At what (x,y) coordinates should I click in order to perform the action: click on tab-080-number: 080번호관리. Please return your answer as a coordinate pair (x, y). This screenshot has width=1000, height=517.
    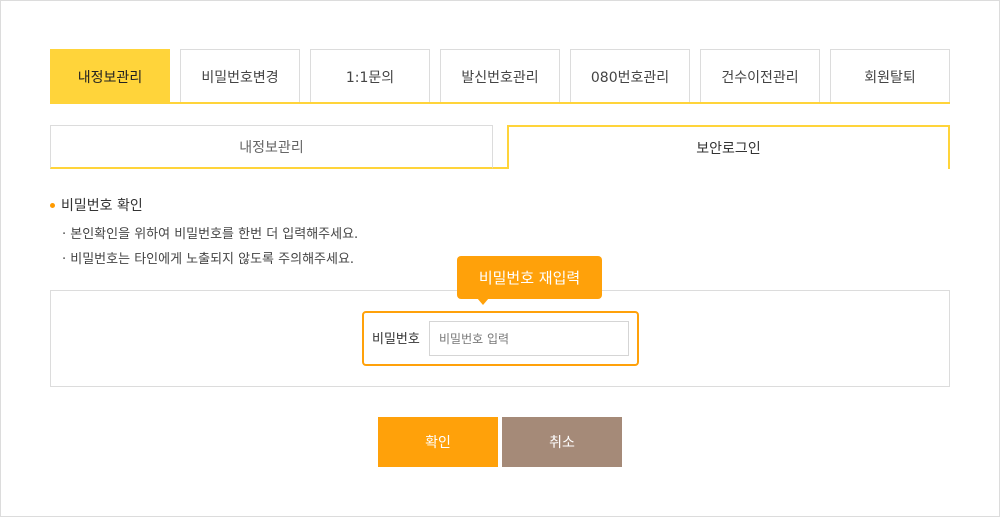
    Looking at the image, I should click on (630, 76).